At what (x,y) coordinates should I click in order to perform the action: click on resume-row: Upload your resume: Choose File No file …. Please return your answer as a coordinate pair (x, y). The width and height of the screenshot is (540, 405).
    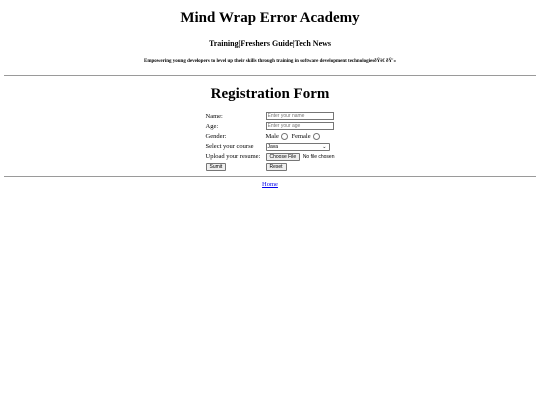
    Looking at the image, I should click on (270, 157).